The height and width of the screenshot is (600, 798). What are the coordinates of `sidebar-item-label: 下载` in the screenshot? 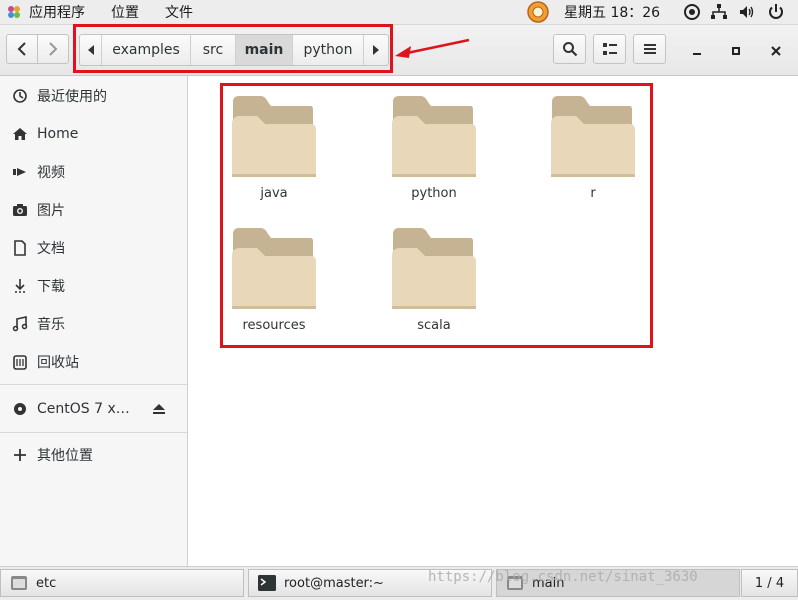 It's located at (51, 287).